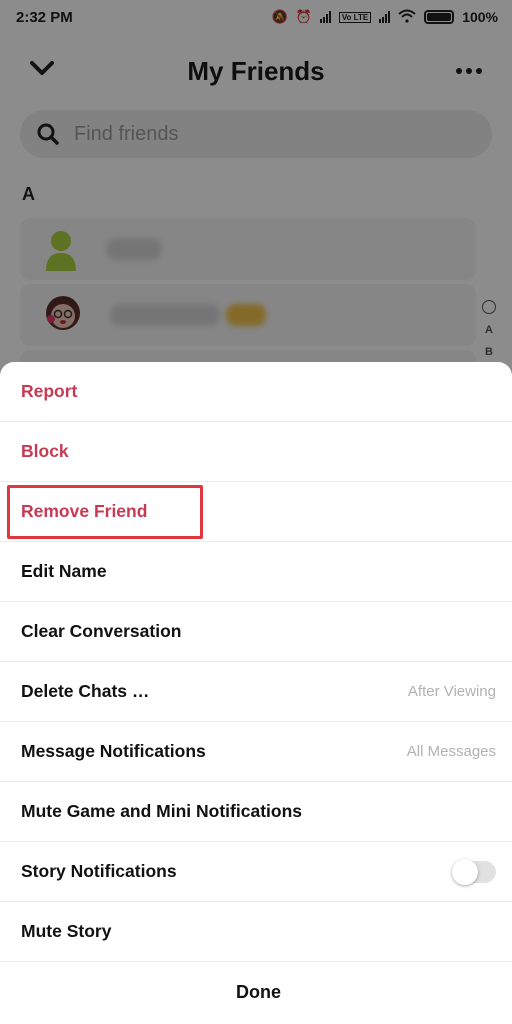 This screenshot has width=512, height=1024. I want to click on row-value: All Messages, so click(451, 751).